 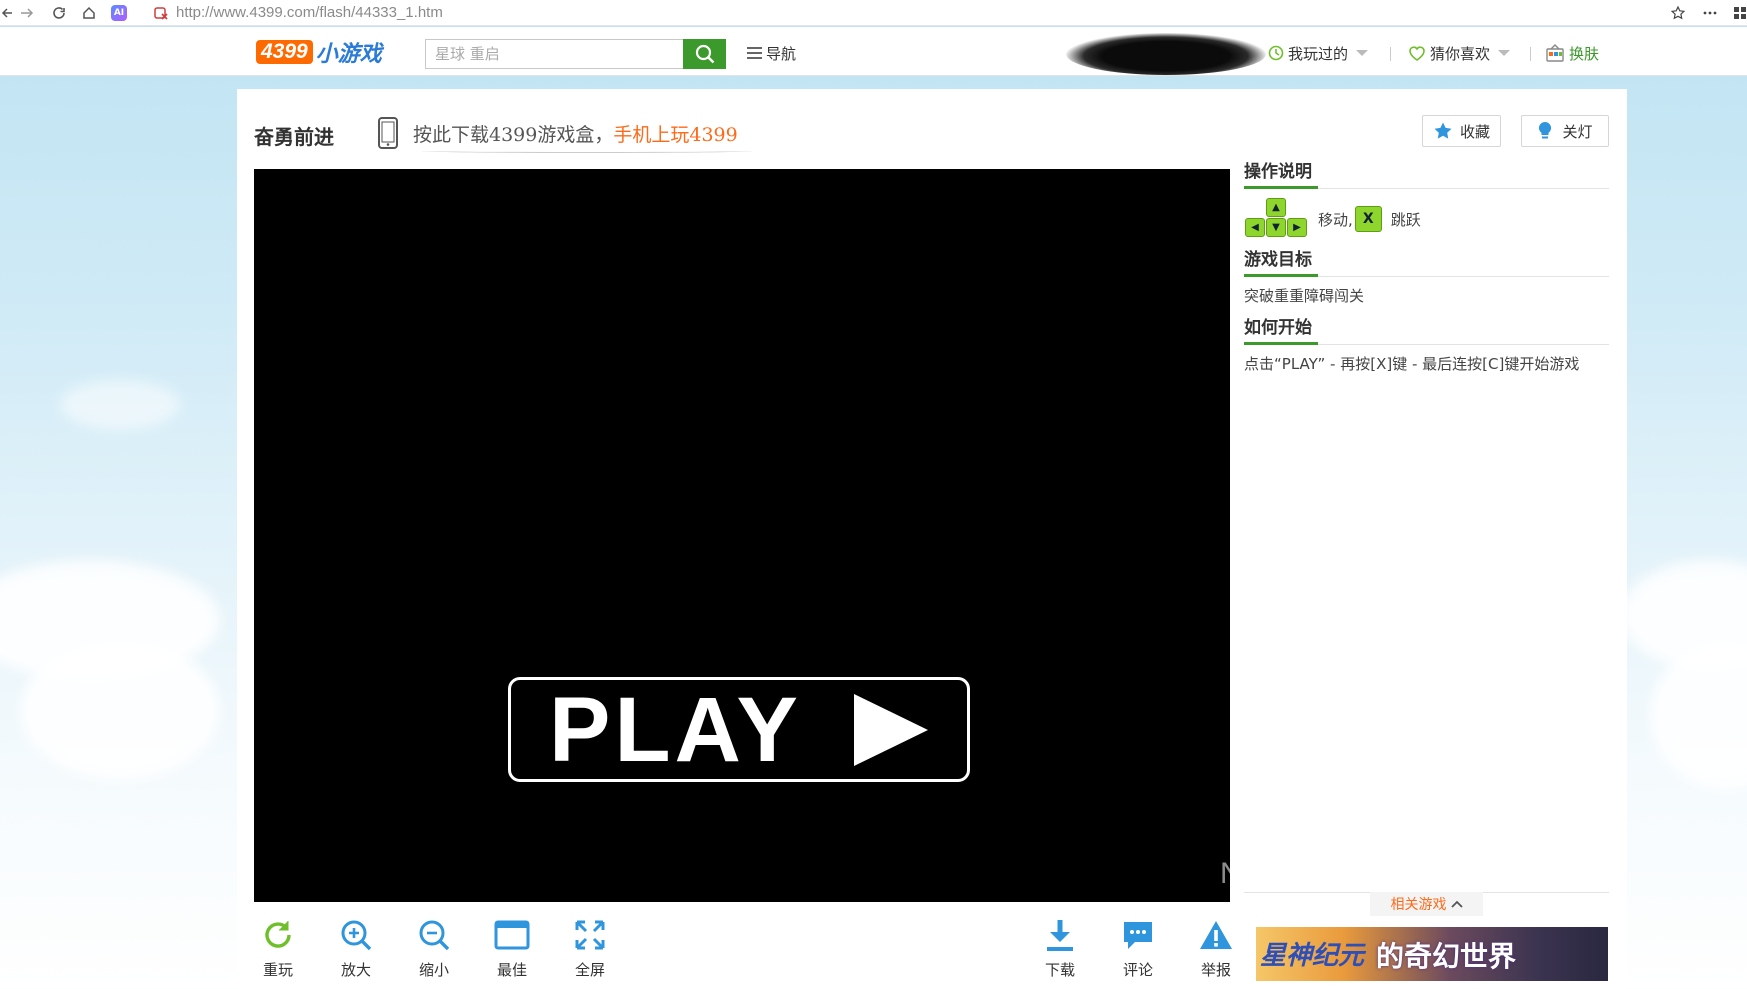 What do you see at coordinates (781, 53) in the screenshot?
I see `nav-label: 导航` at bounding box center [781, 53].